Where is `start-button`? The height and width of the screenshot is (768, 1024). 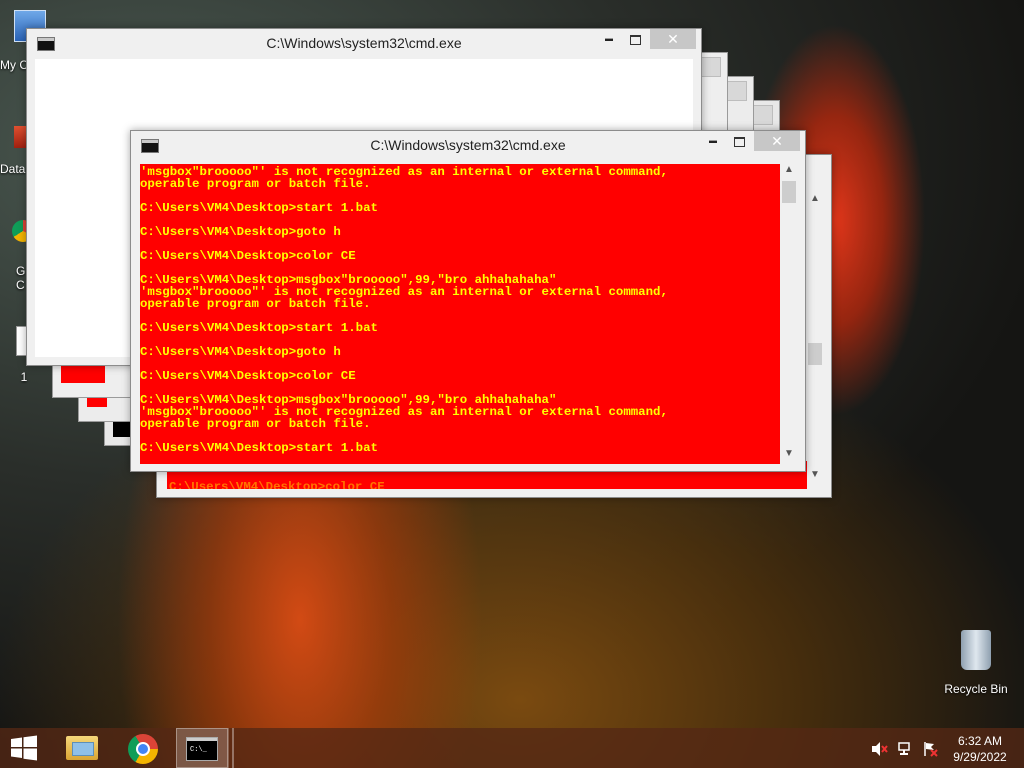
start-button is located at coordinates (24, 748).